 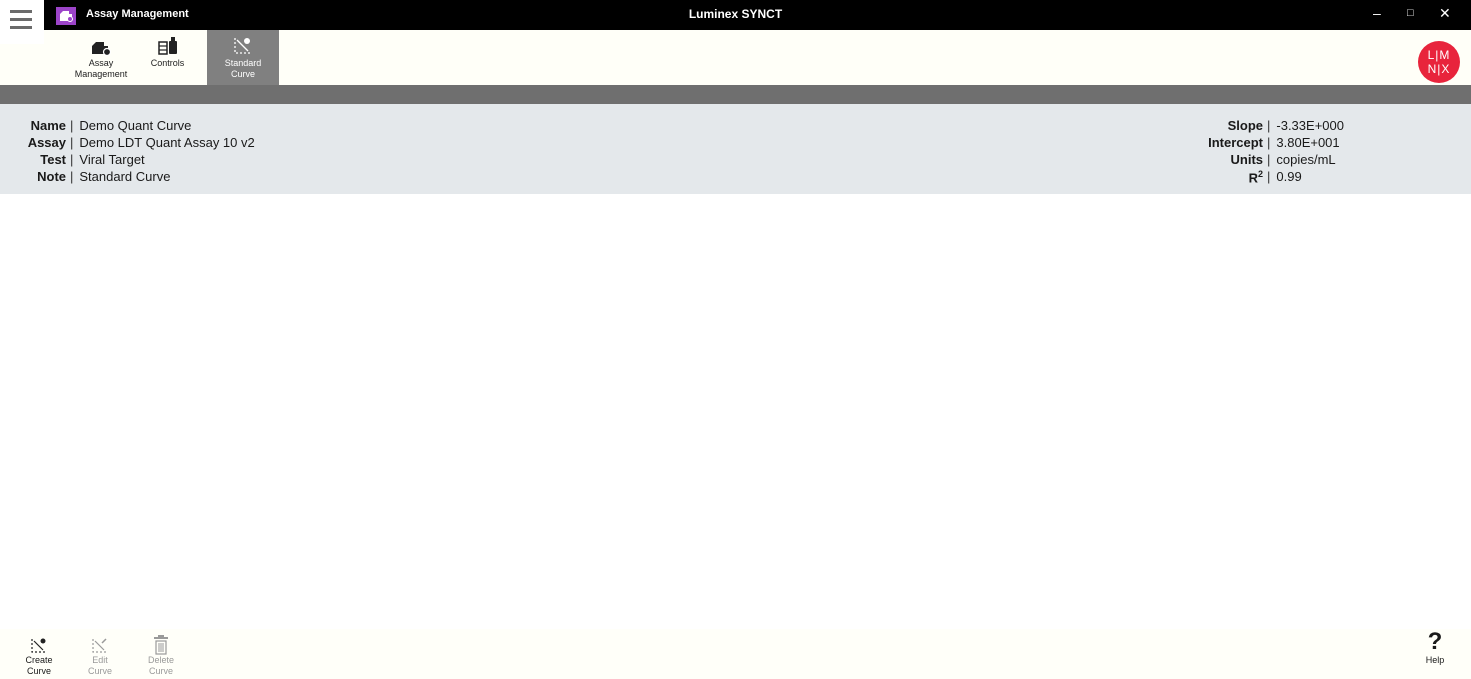 I want to click on units-value: copies/mL, so click(x=1306, y=159).